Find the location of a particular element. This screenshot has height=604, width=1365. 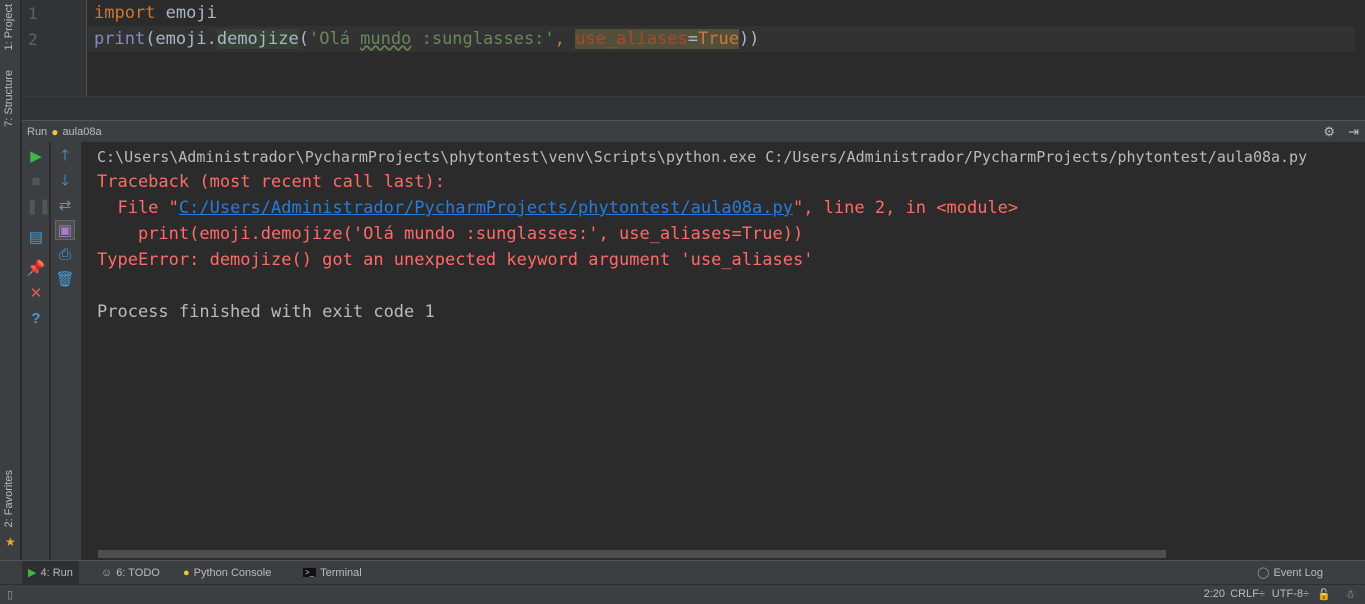

tab-label: Terminal is located at coordinates (341, 572).